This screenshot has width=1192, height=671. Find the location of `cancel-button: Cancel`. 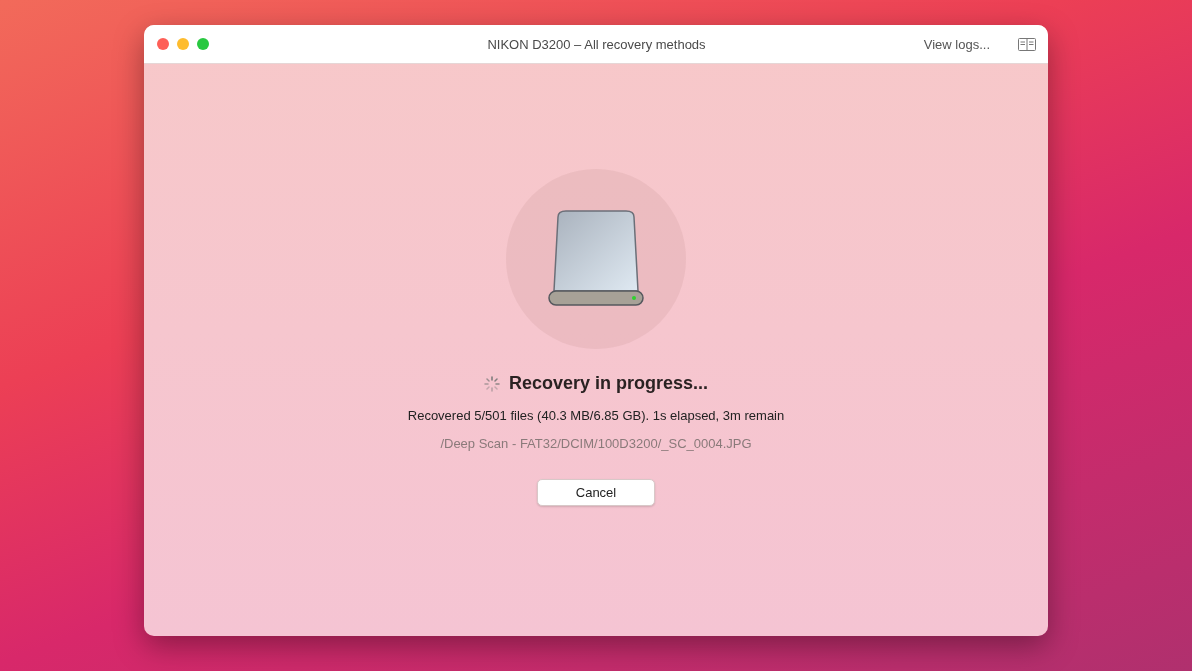

cancel-button: Cancel is located at coordinates (596, 492).